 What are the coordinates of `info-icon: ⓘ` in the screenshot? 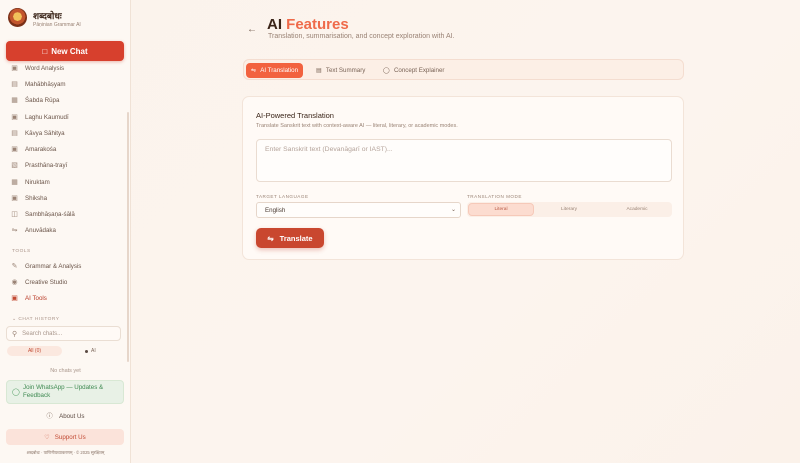 It's located at (49, 416).